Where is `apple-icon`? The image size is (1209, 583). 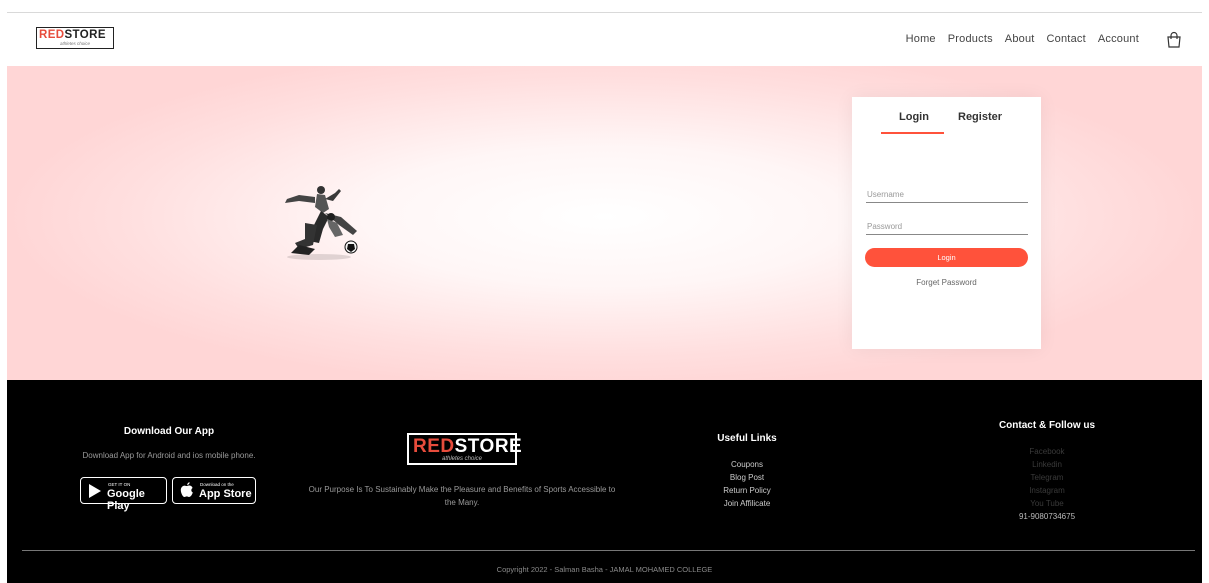
apple-icon is located at coordinates (186, 489).